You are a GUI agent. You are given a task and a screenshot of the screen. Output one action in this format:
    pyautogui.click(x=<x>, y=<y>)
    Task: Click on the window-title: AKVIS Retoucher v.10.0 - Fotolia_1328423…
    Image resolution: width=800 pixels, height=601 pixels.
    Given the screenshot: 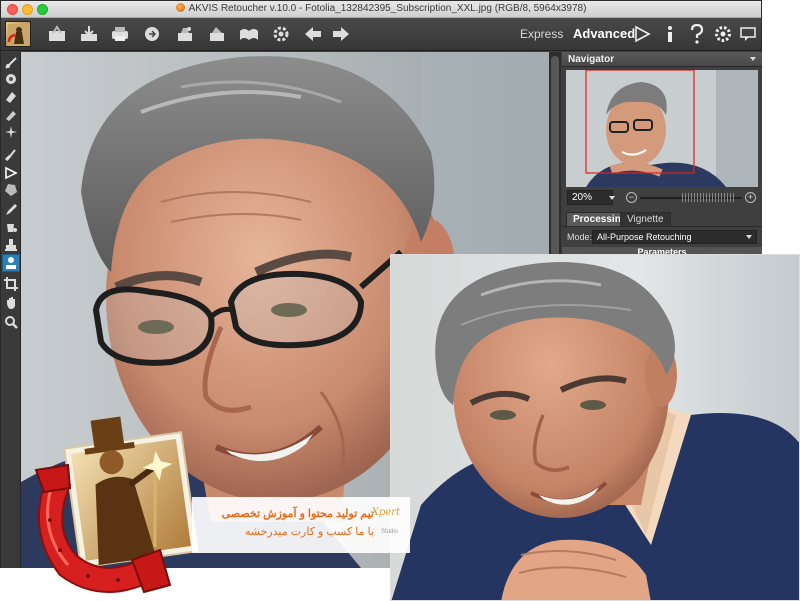 What is the action you would take?
    pyautogui.click(x=381, y=8)
    